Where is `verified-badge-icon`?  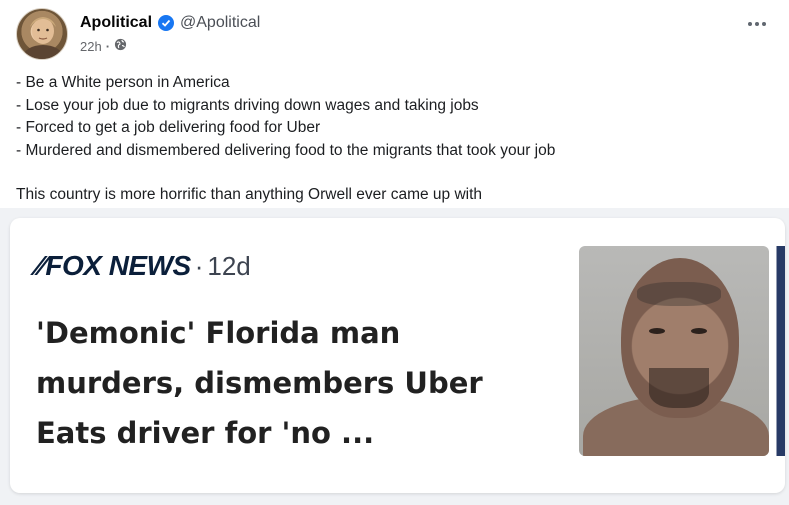 verified-badge-icon is located at coordinates (166, 23).